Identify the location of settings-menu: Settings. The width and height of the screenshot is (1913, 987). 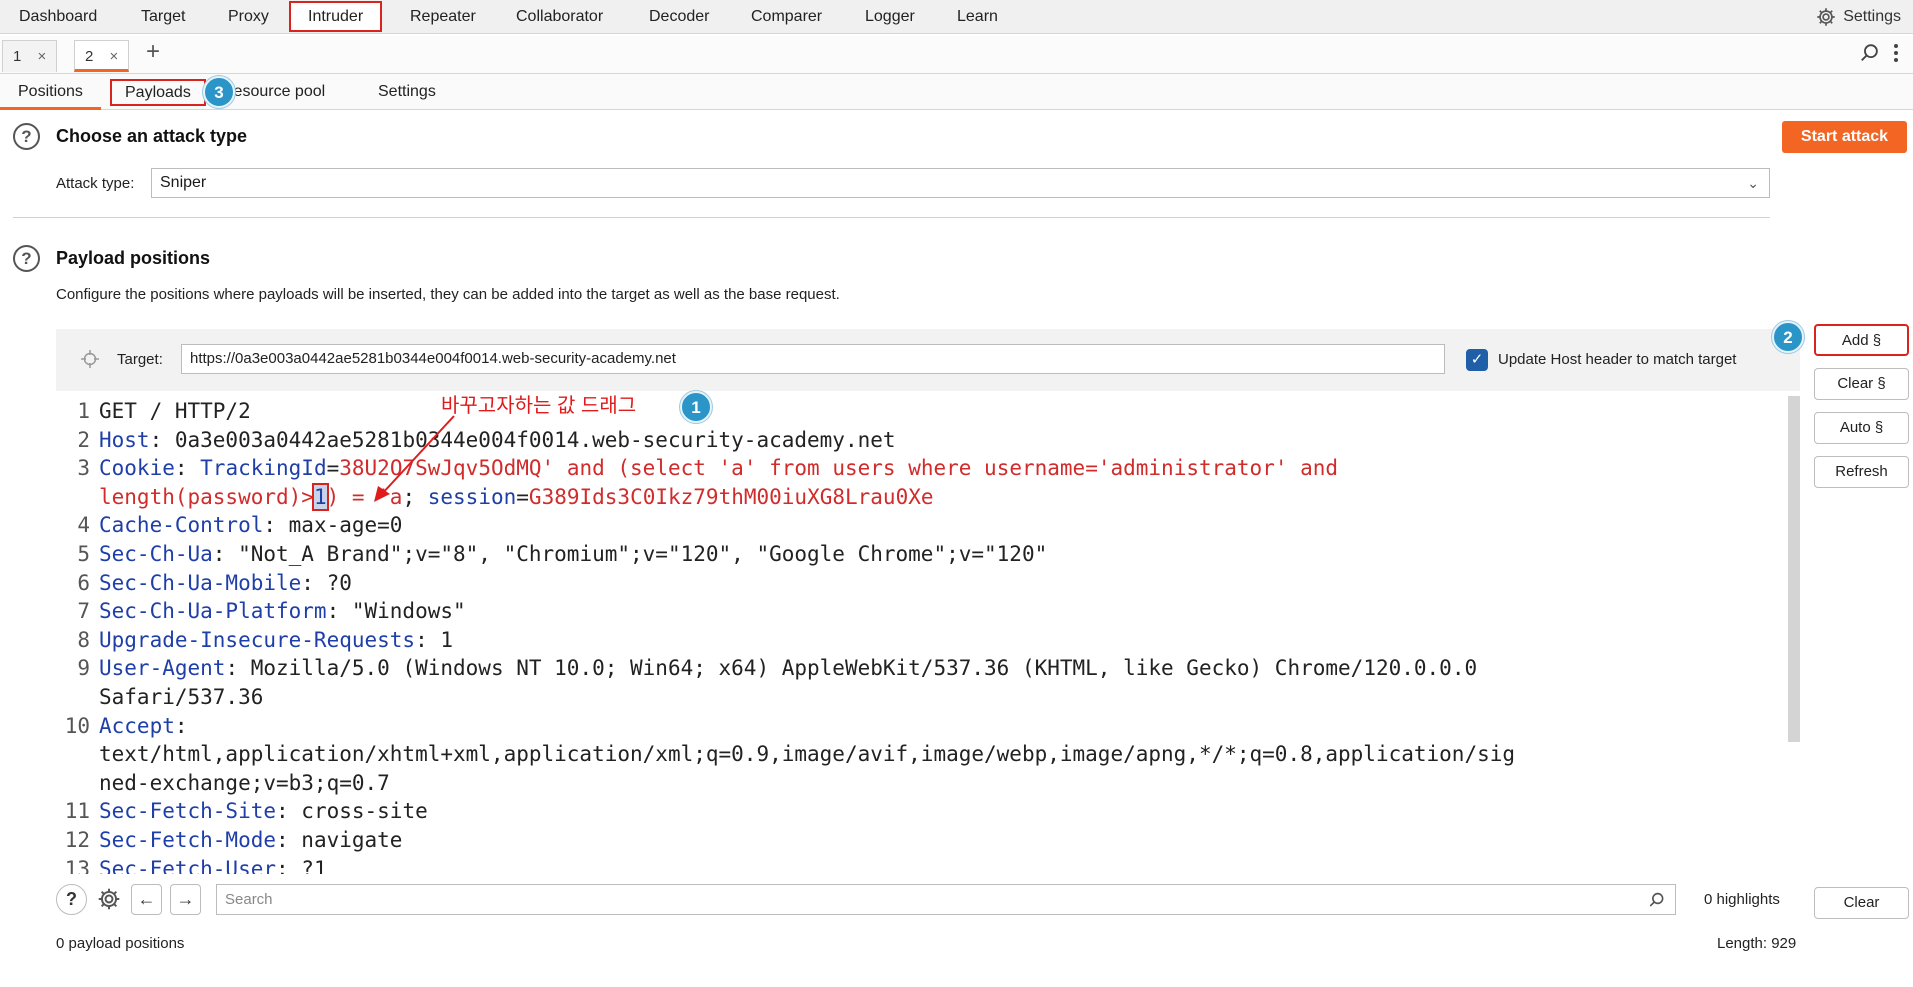
(1858, 17).